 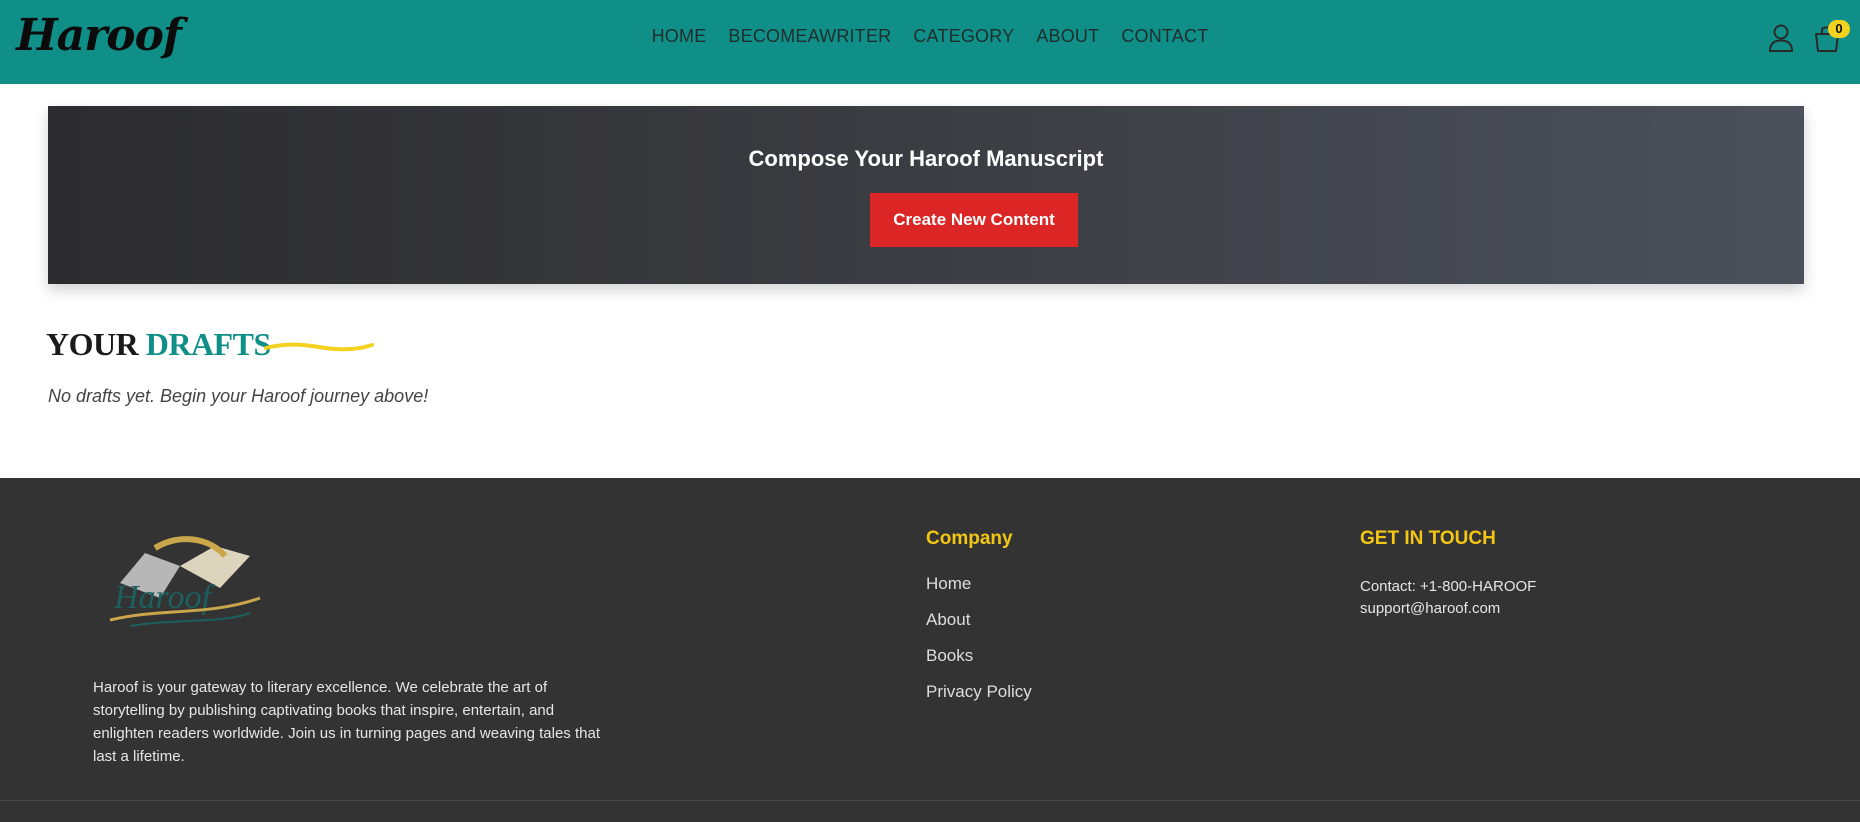 What do you see at coordinates (679, 36) in the screenshot?
I see `nav-home: HOME` at bounding box center [679, 36].